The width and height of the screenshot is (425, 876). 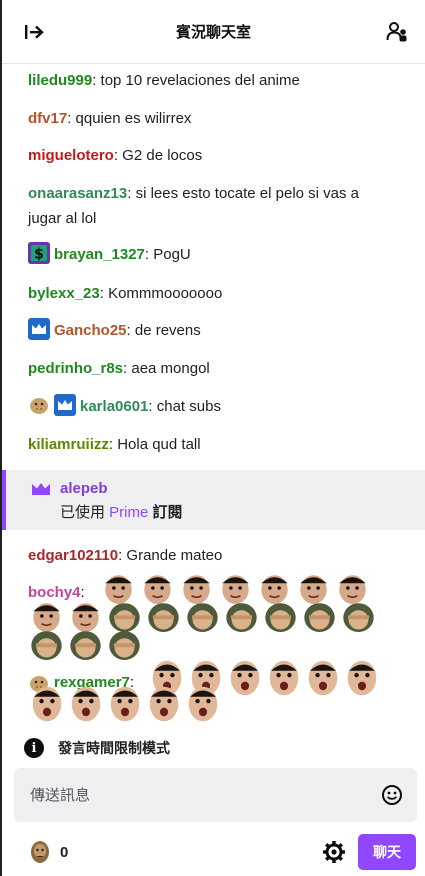 I want to click on emoji-picker-icon, so click(x=392, y=795).